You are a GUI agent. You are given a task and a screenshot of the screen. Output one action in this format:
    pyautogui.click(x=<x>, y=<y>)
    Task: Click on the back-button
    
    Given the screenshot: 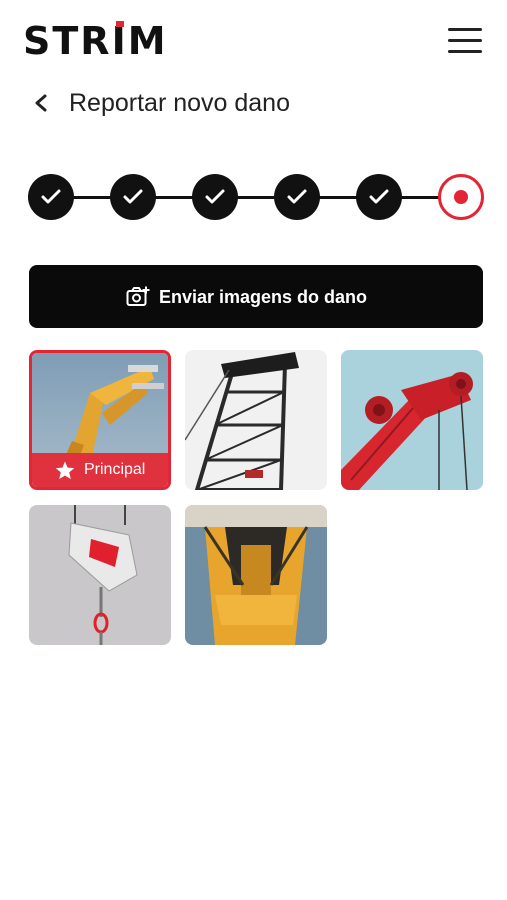 What is the action you would take?
    pyautogui.click(x=42, y=103)
    